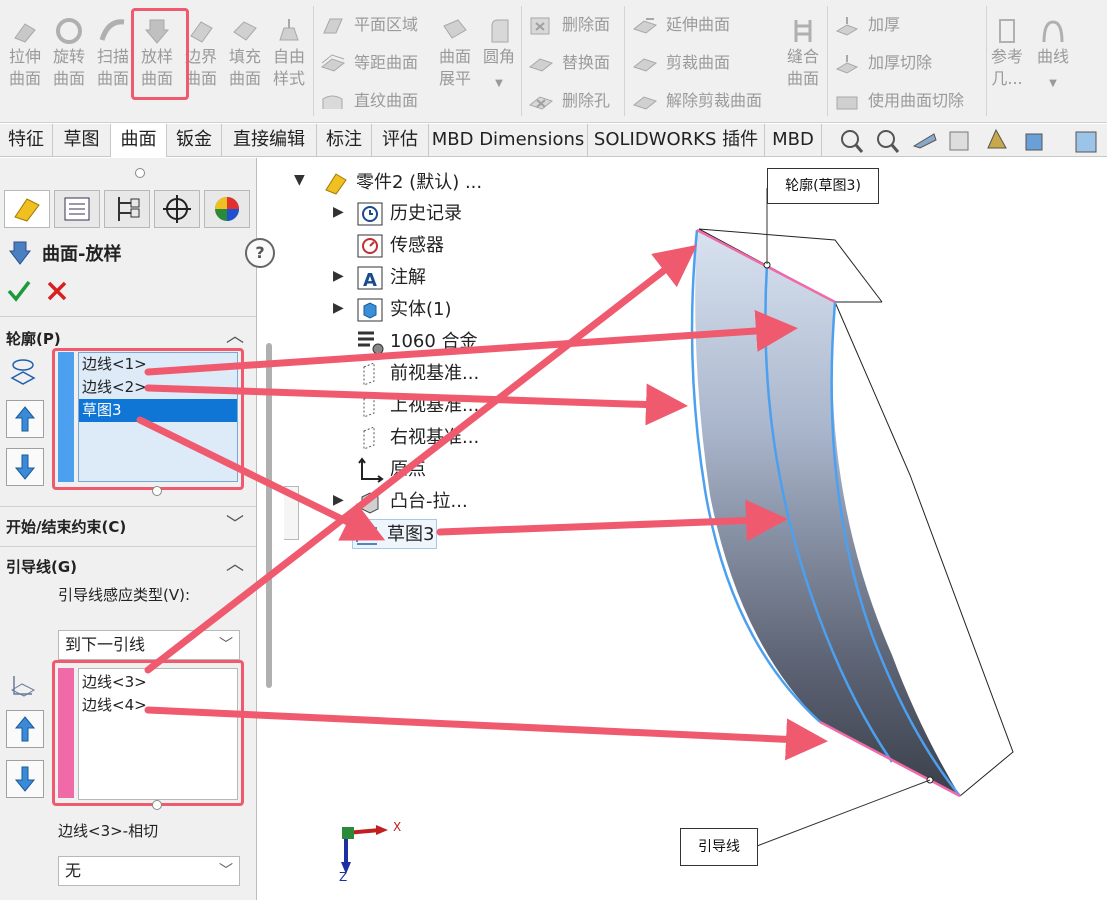 This screenshot has width=1107, height=900. Describe the element at coordinates (397, 827) in the screenshot. I see `axis-label-x: X` at that location.